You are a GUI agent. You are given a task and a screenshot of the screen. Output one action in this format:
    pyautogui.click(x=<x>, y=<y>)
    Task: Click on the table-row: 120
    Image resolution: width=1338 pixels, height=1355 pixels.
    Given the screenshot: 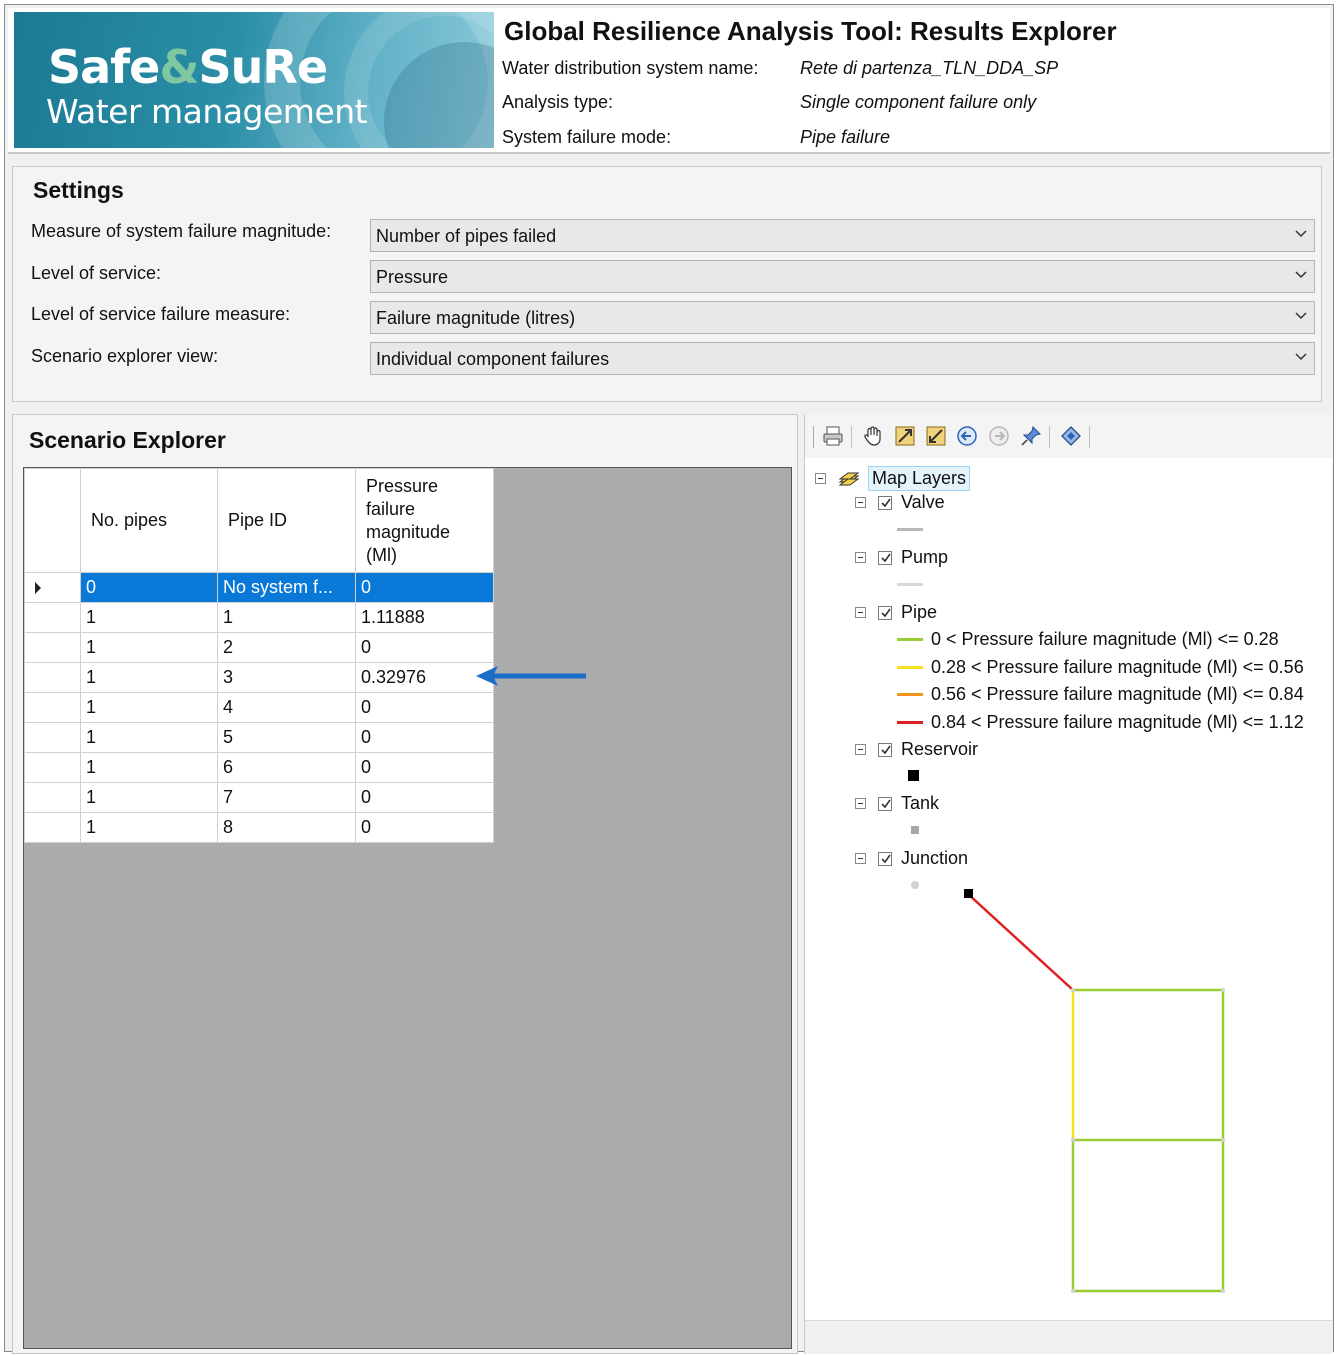 What is the action you would take?
    pyautogui.click(x=259, y=647)
    